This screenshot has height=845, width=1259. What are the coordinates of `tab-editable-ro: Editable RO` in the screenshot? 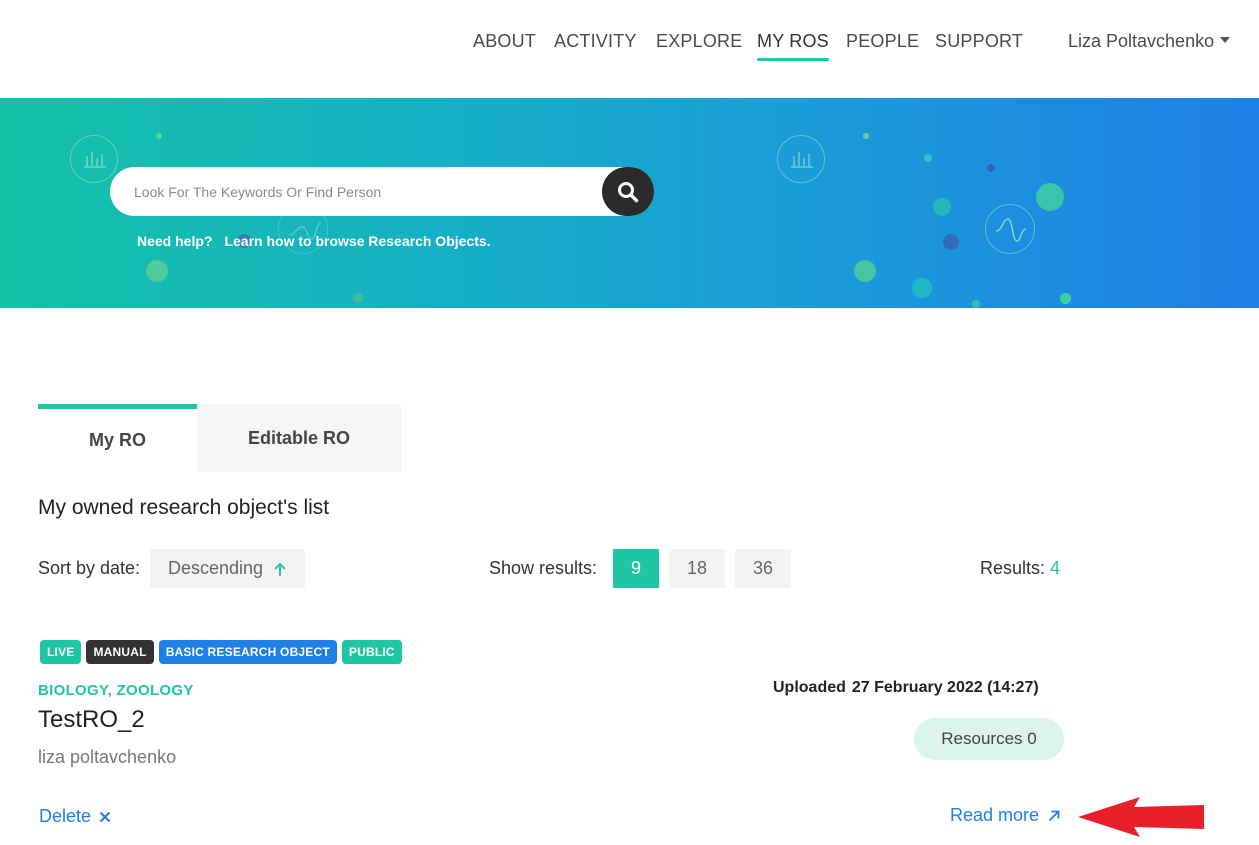 It's located at (299, 438).